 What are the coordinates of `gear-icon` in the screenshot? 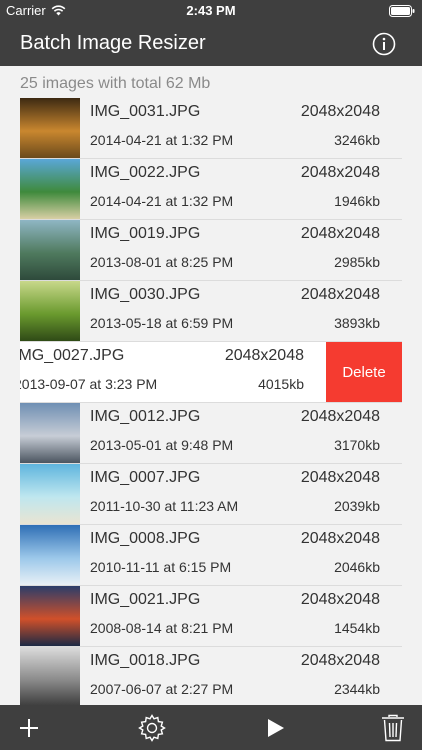 It's located at (152, 728).